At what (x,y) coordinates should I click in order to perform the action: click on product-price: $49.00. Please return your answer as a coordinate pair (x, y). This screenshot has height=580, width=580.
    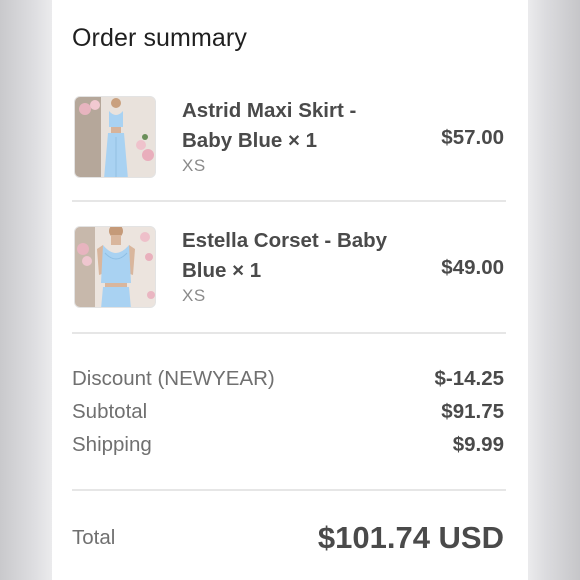
    Looking at the image, I should click on (472, 267).